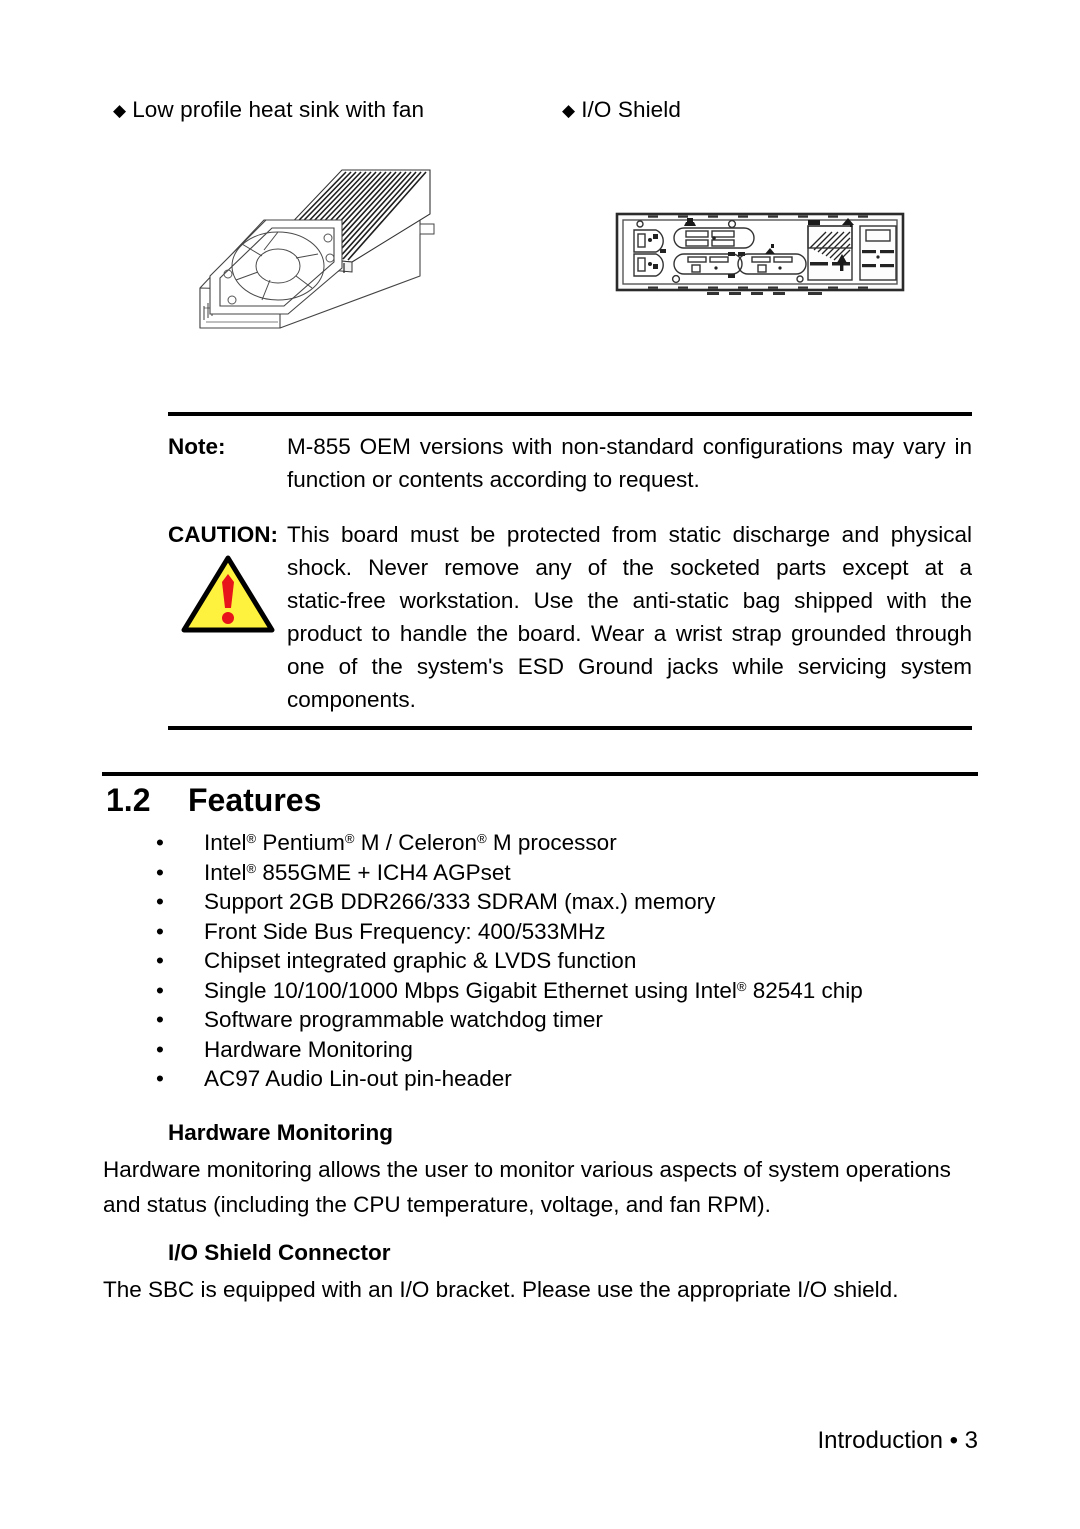 The image size is (1080, 1529). Describe the element at coordinates (596, 1079) in the screenshot. I see `feature-item: • AC97 Audio Lin-out pin-header` at that location.